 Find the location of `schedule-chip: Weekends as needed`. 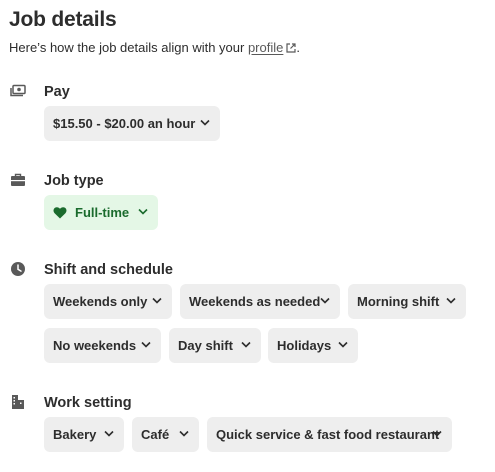

schedule-chip: Weekends as needed is located at coordinates (260, 301).